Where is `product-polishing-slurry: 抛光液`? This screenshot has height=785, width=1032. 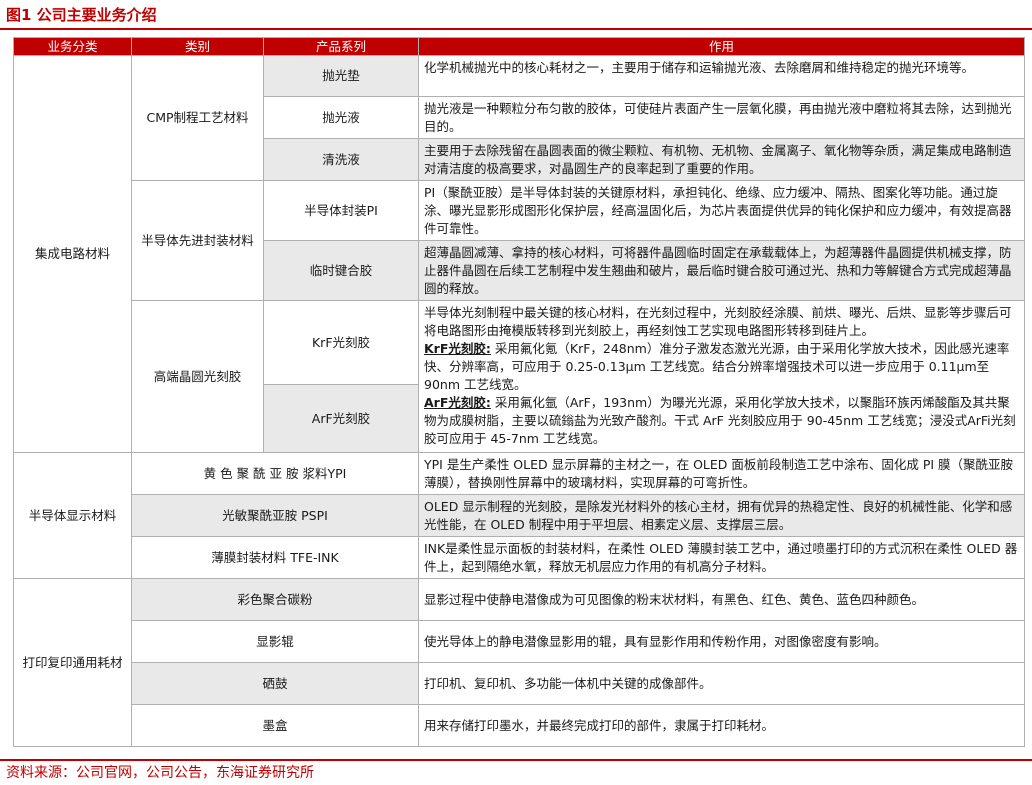 product-polishing-slurry: 抛光液 is located at coordinates (341, 117).